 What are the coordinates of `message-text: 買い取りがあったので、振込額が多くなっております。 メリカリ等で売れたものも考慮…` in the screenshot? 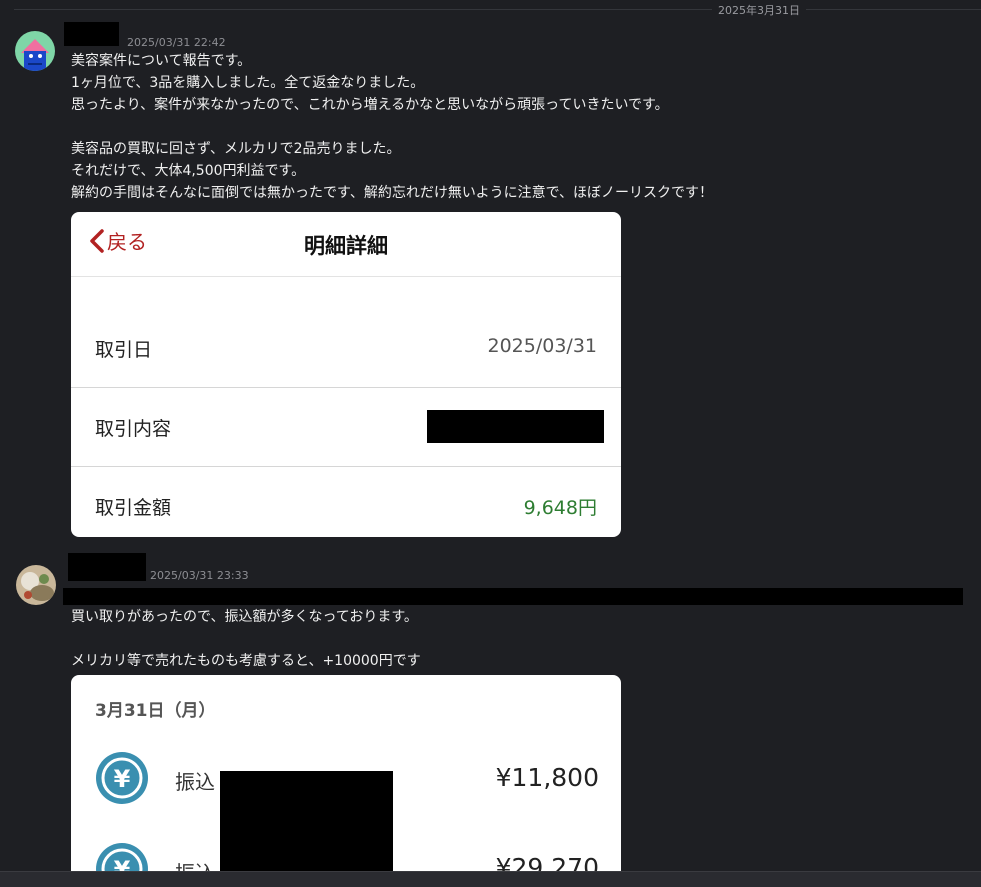 It's located at (246, 639).